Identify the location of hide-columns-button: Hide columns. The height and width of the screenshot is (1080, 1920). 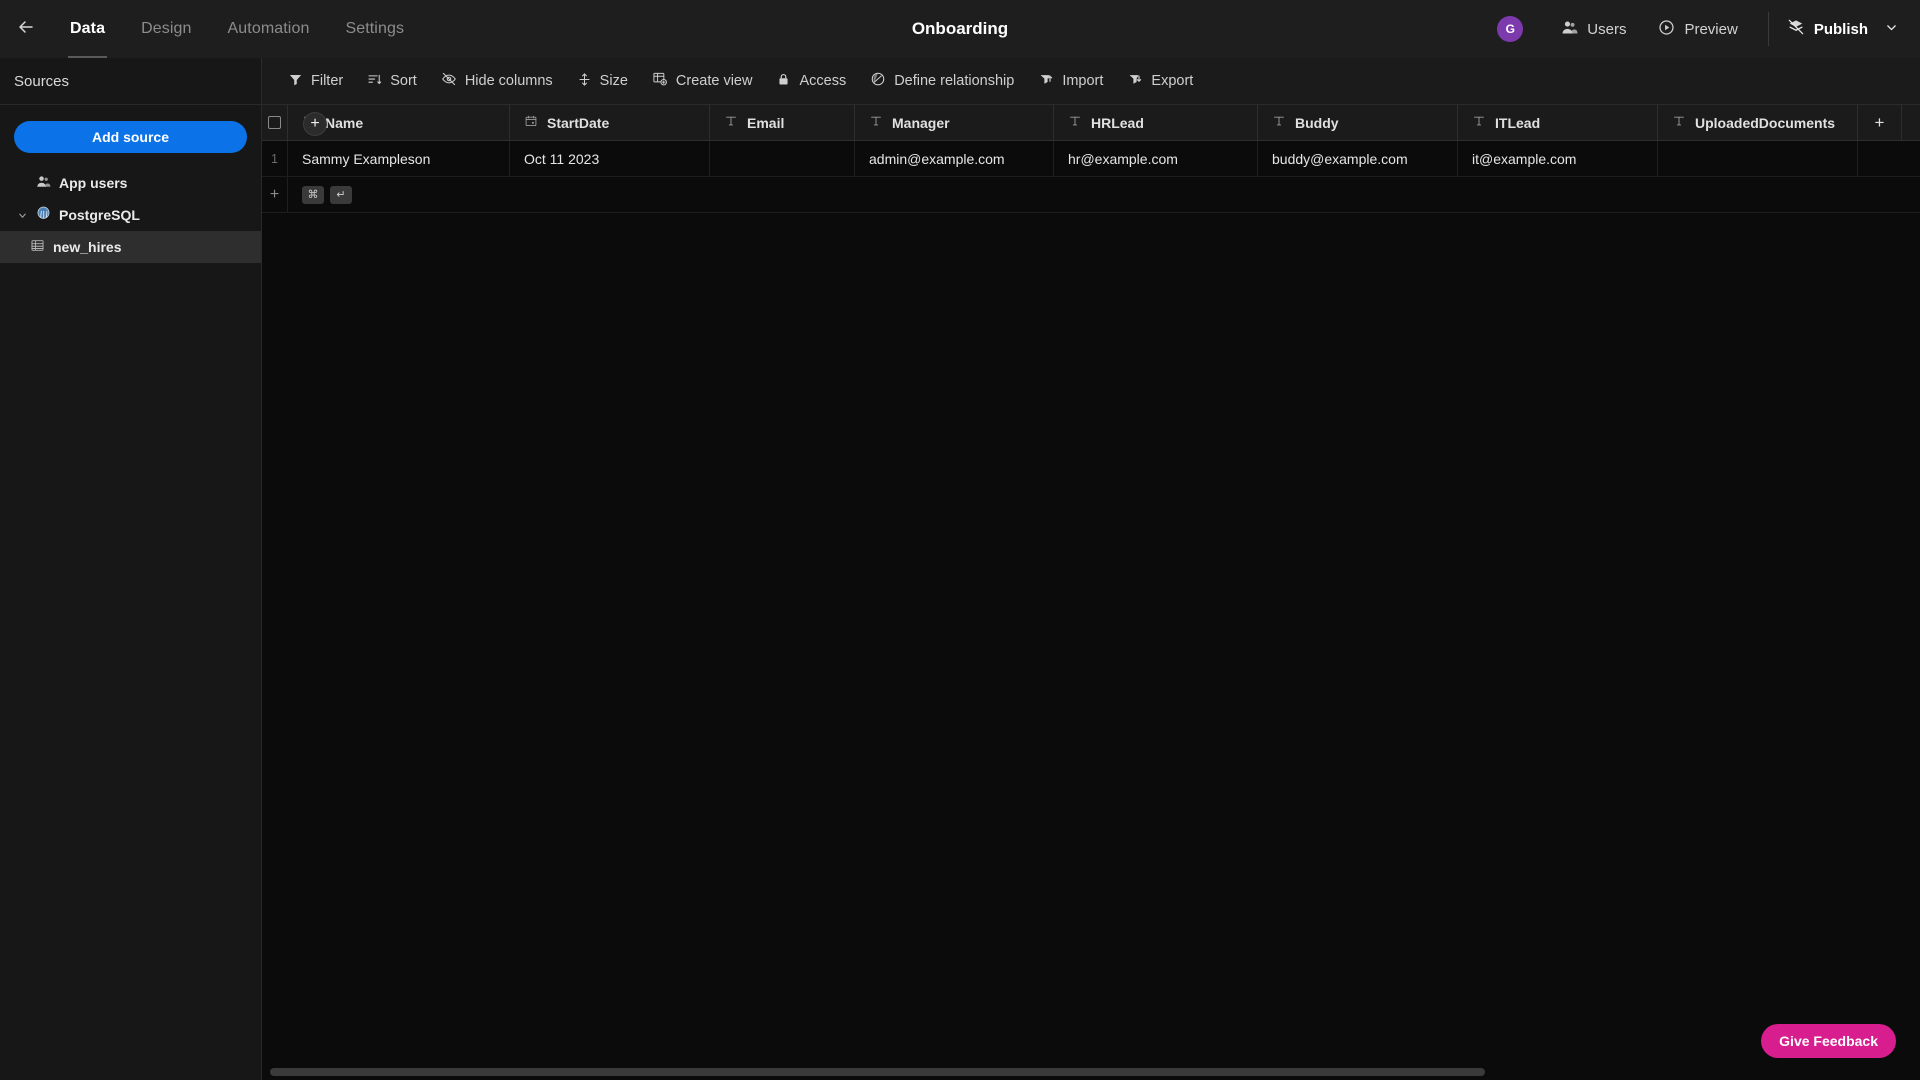
(497, 81).